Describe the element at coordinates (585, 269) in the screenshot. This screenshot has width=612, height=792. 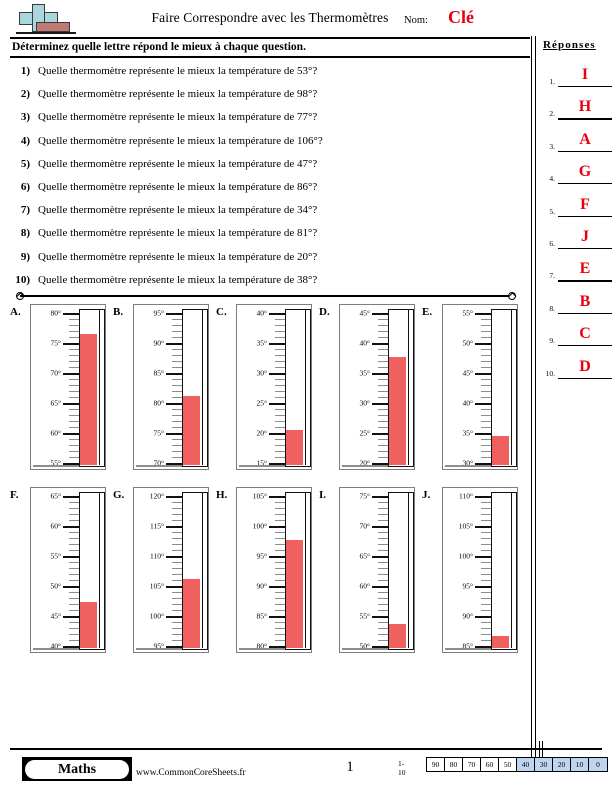
I see `answer-value: E` at that location.